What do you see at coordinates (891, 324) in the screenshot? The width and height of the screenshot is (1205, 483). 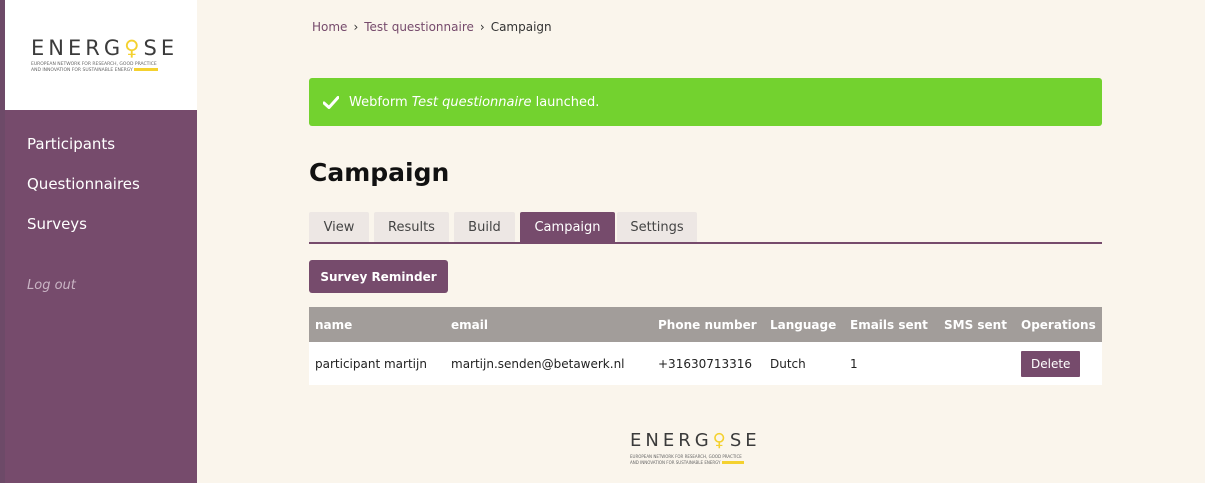 I see `column-header-emails-sent: Emails sent` at bounding box center [891, 324].